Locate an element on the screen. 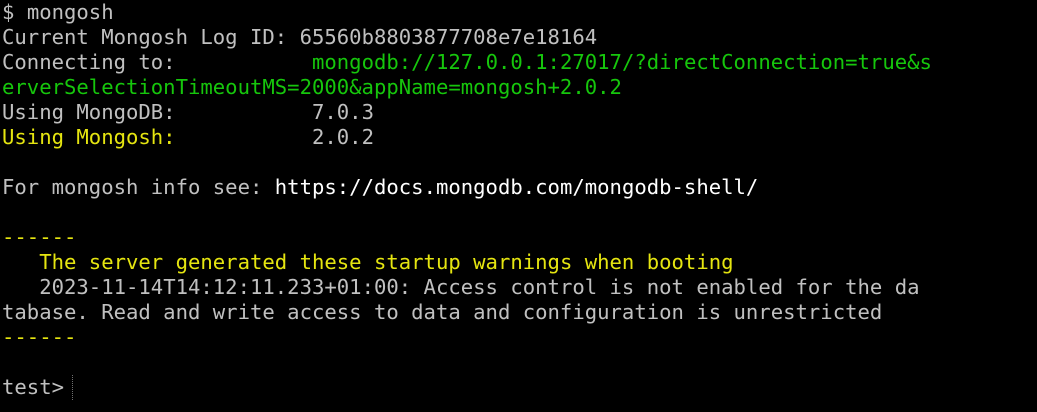 The height and width of the screenshot is (412, 1037). shell-prompt: test> is located at coordinates (33, 387).